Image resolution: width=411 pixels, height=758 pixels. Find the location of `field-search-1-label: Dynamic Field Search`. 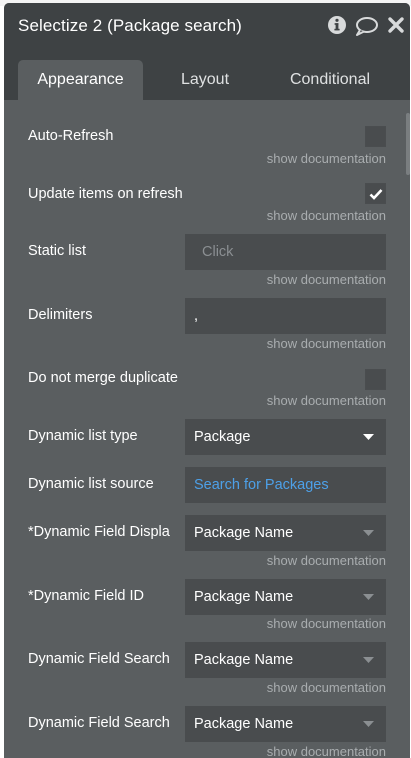

field-search-1-label: Dynamic Field Search is located at coordinates (99, 659).